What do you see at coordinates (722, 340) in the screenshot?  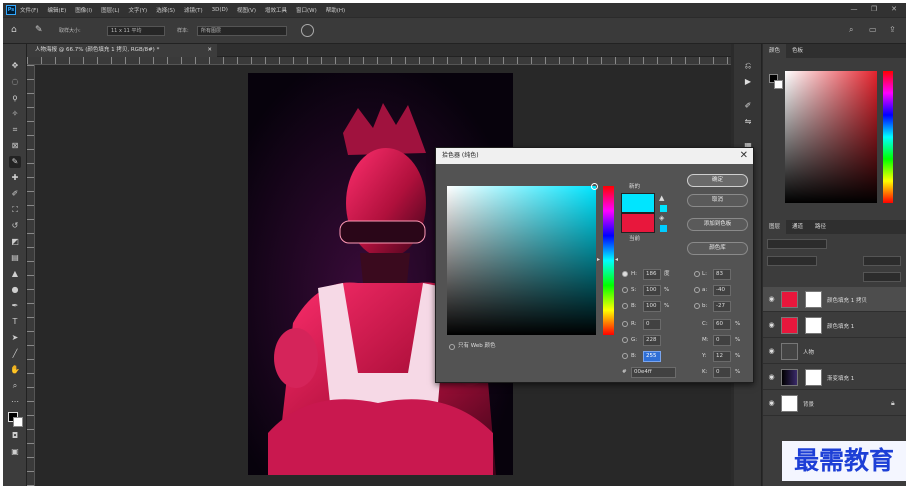 I see `magenta-field: 0` at bounding box center [722, 340].